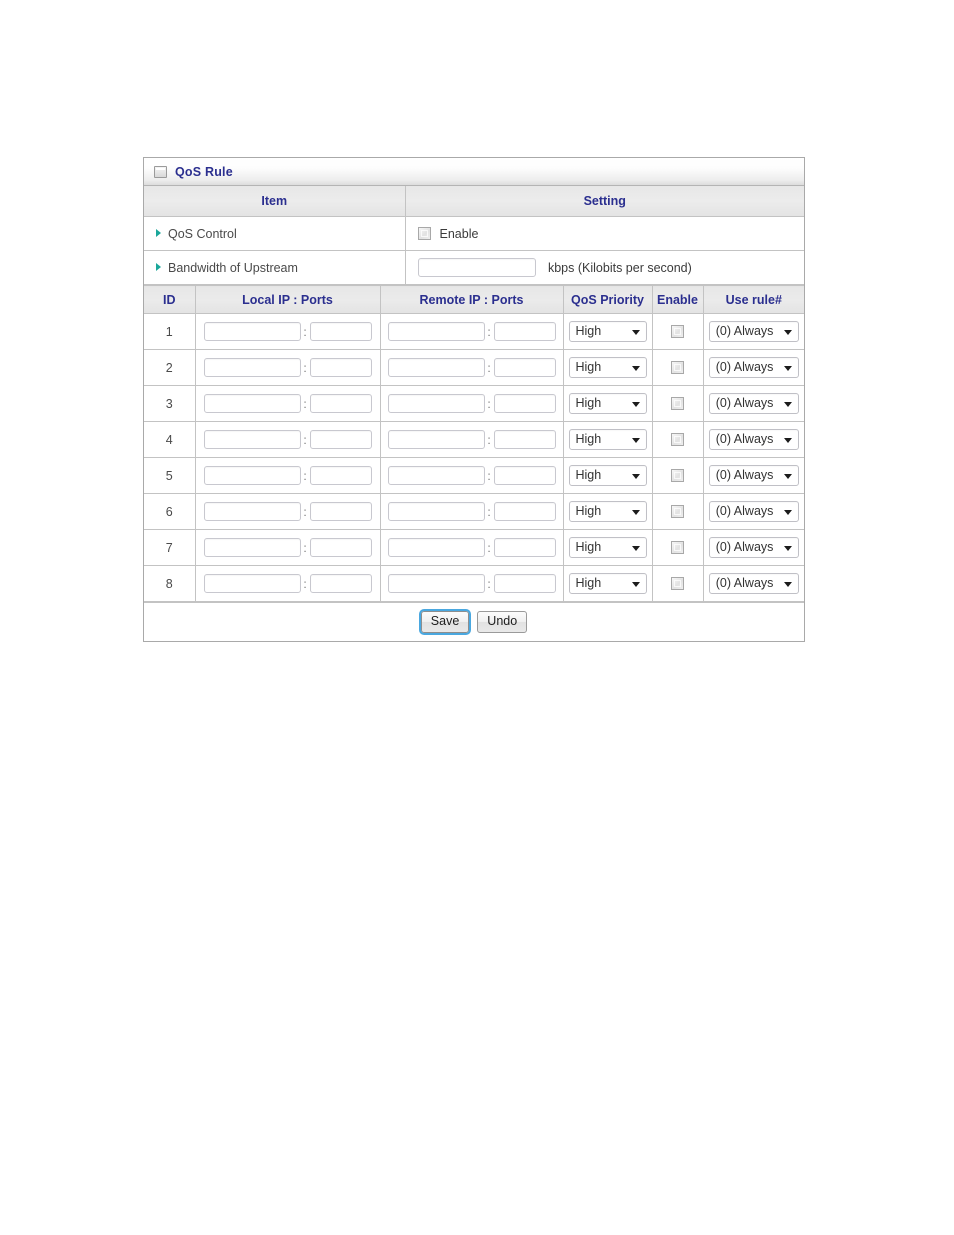 The width and height of the screenshot is (954, 1235). I want to click on qos-control-enable-label: Enable, so click(459, 233).